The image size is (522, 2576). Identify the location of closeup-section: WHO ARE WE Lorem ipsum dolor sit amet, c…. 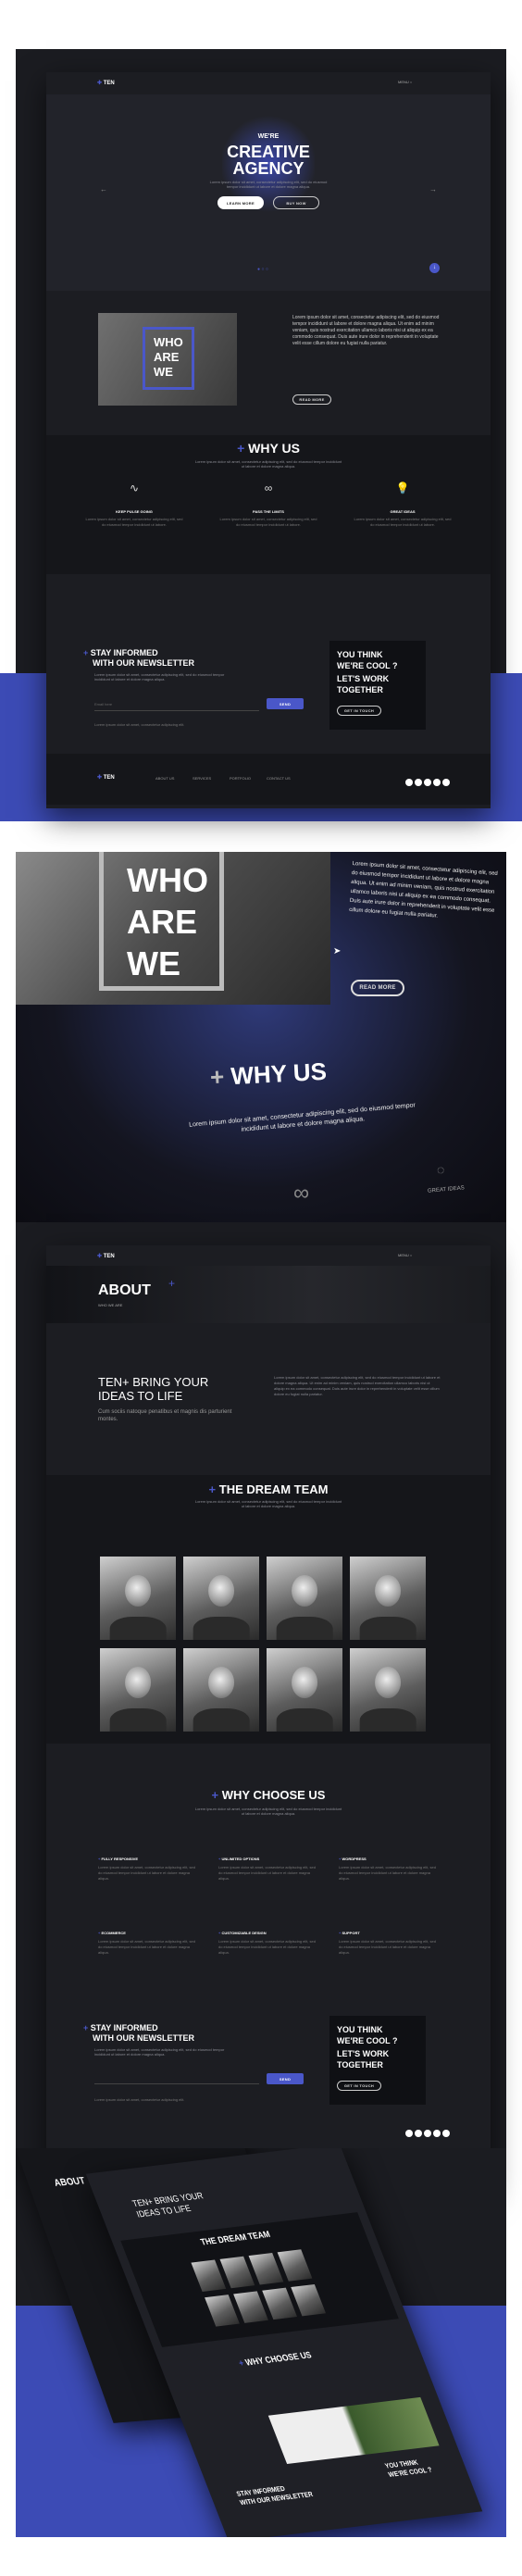
(261, 1037).